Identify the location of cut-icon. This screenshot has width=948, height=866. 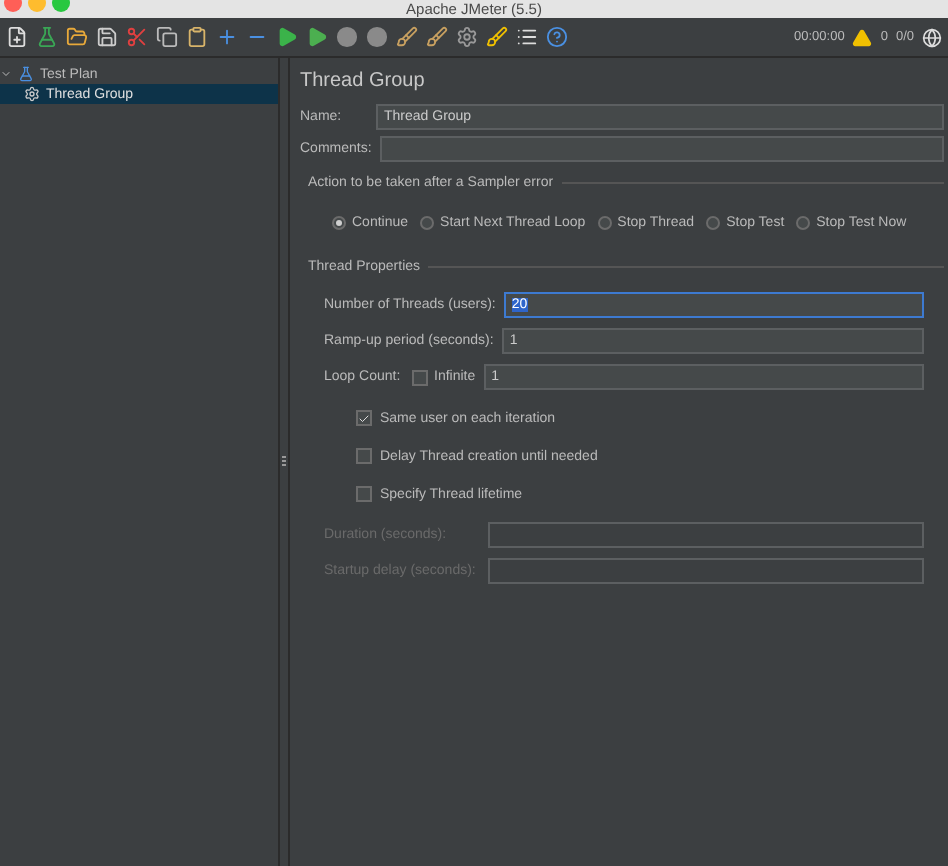
(137, 37).